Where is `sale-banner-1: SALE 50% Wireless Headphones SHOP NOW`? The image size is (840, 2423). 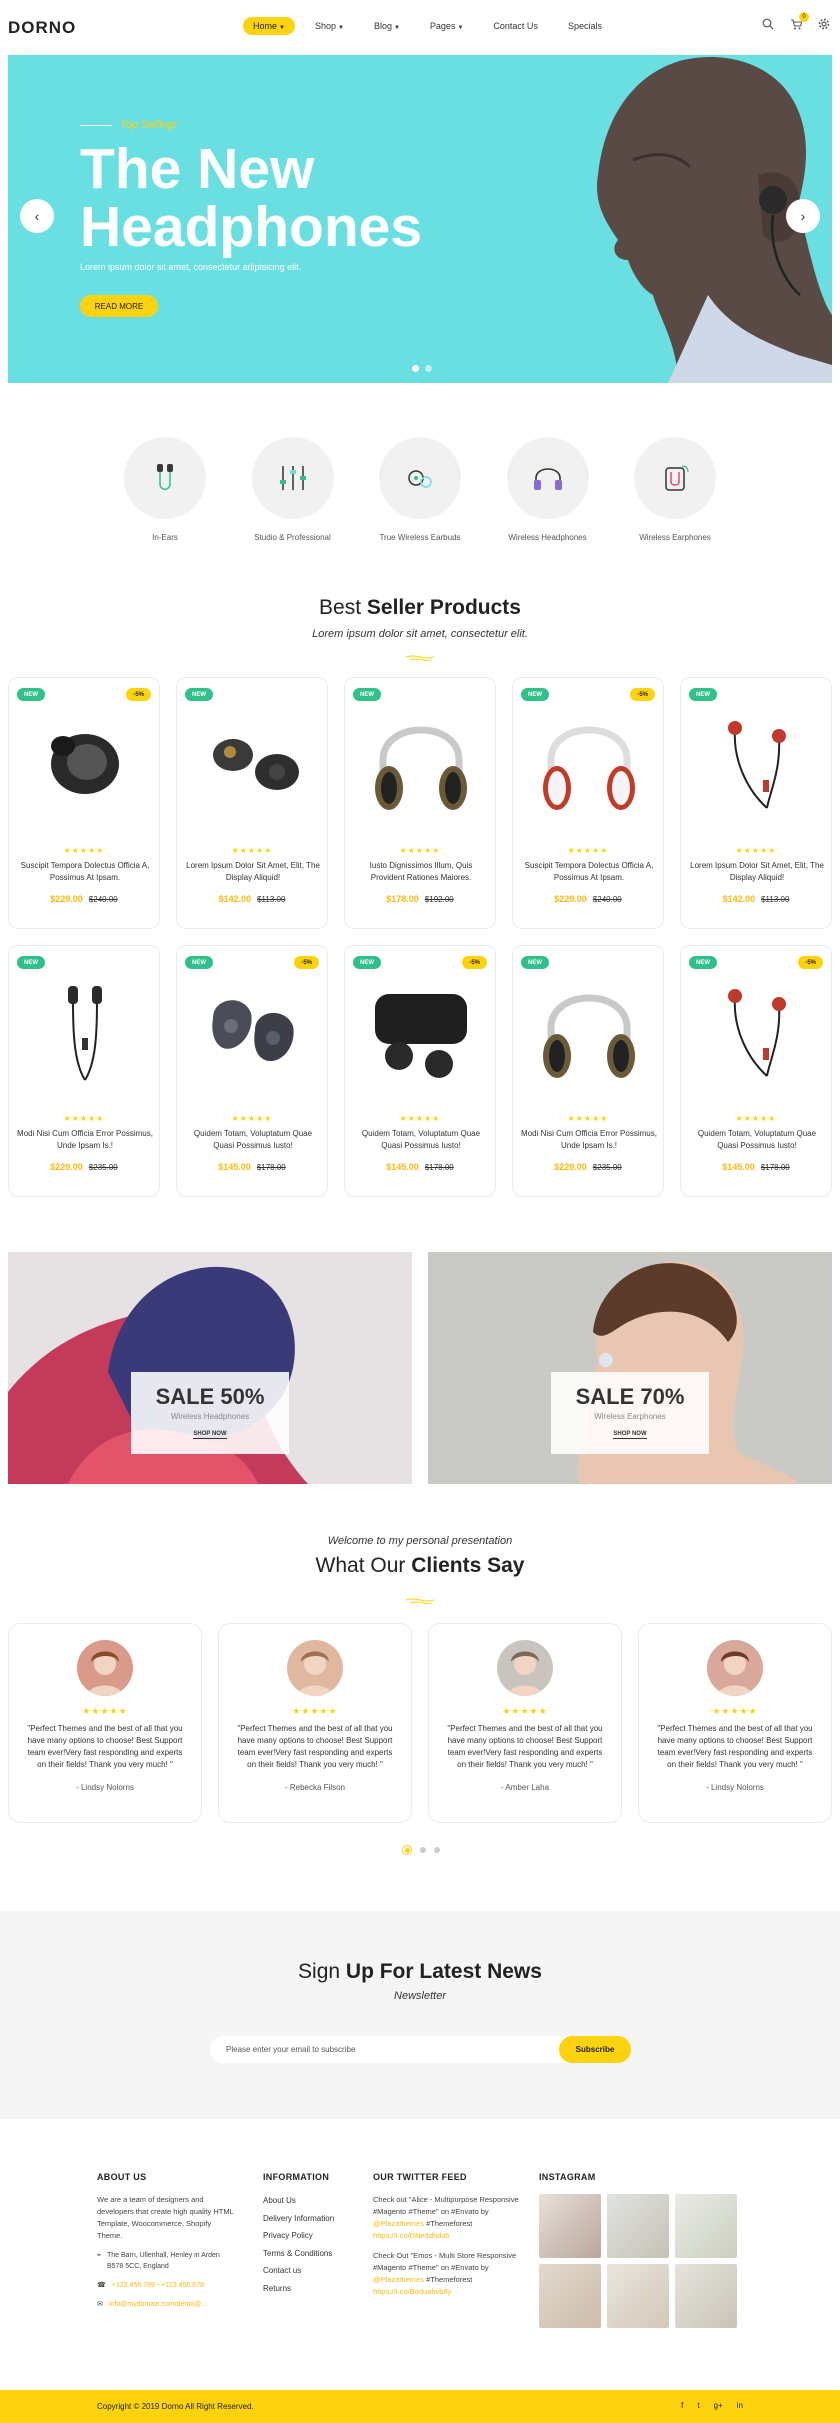
sale-banner-1: SALE 50% Wireless Headphones SHOP NOW is located at coordinates (210, 1368).